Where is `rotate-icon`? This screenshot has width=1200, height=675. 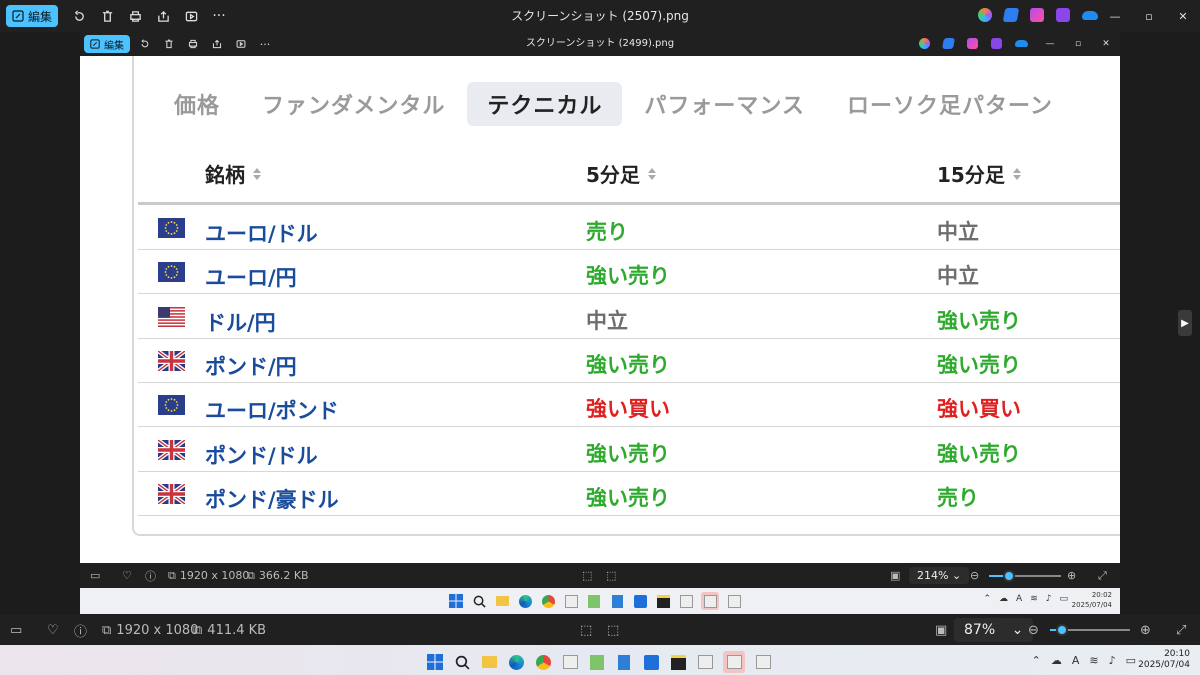
rotate-icon is located at coordinates (79, 16).